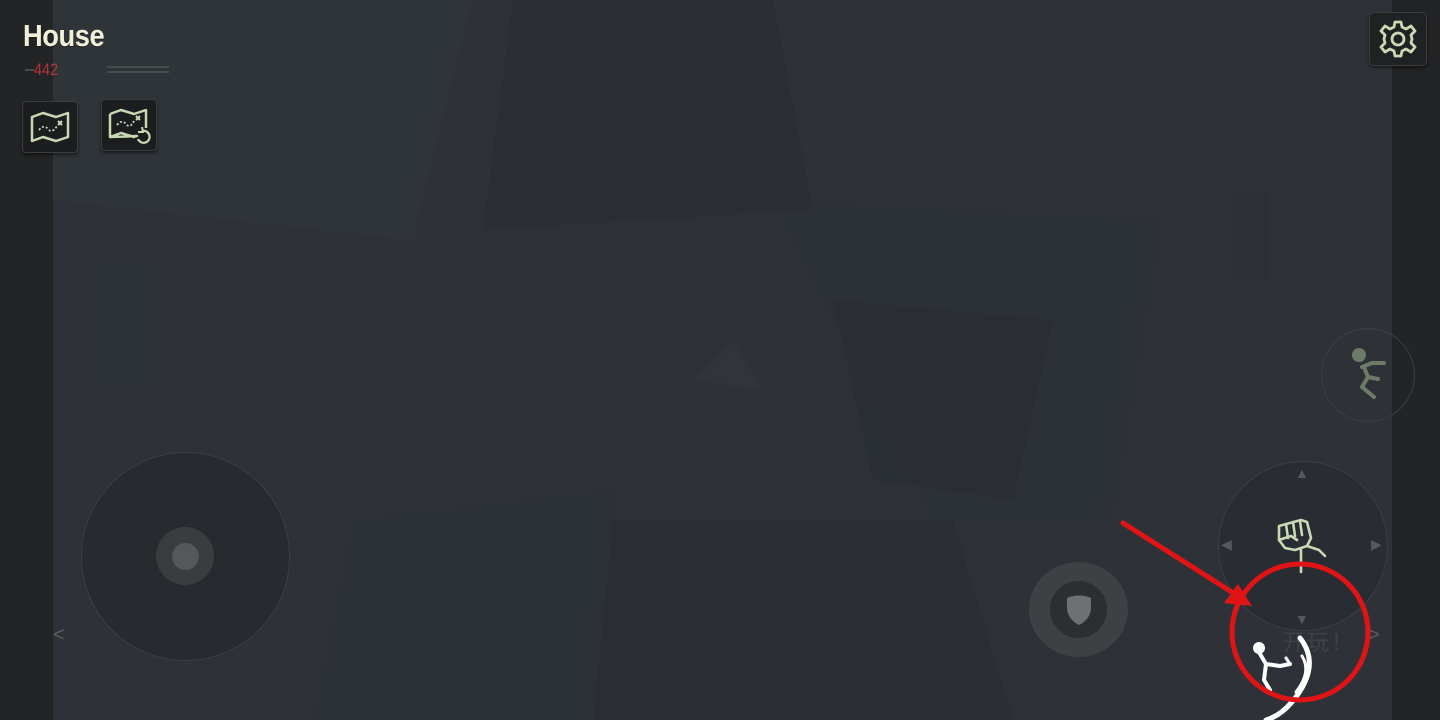 The height and width of the screenshot is (720, 1440). I want to click on stickman-jump-icon, so click(1369, 373).